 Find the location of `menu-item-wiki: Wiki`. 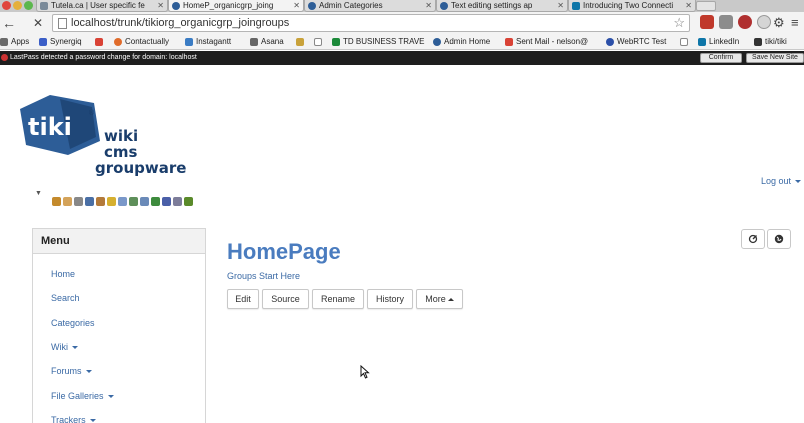

menu-item-wiki: Wiki is located at coordinates (64, 347).